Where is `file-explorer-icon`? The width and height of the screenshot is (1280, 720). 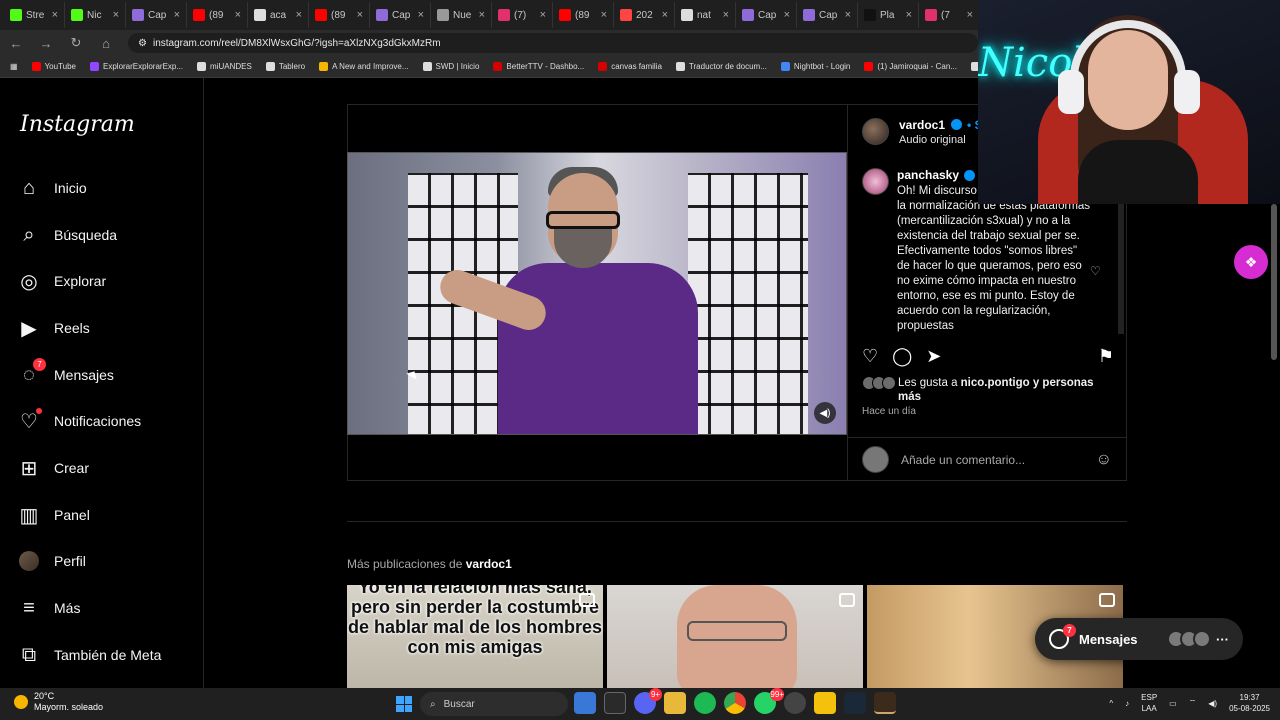 file-explorer-icon is located at coordinates (675, 703).